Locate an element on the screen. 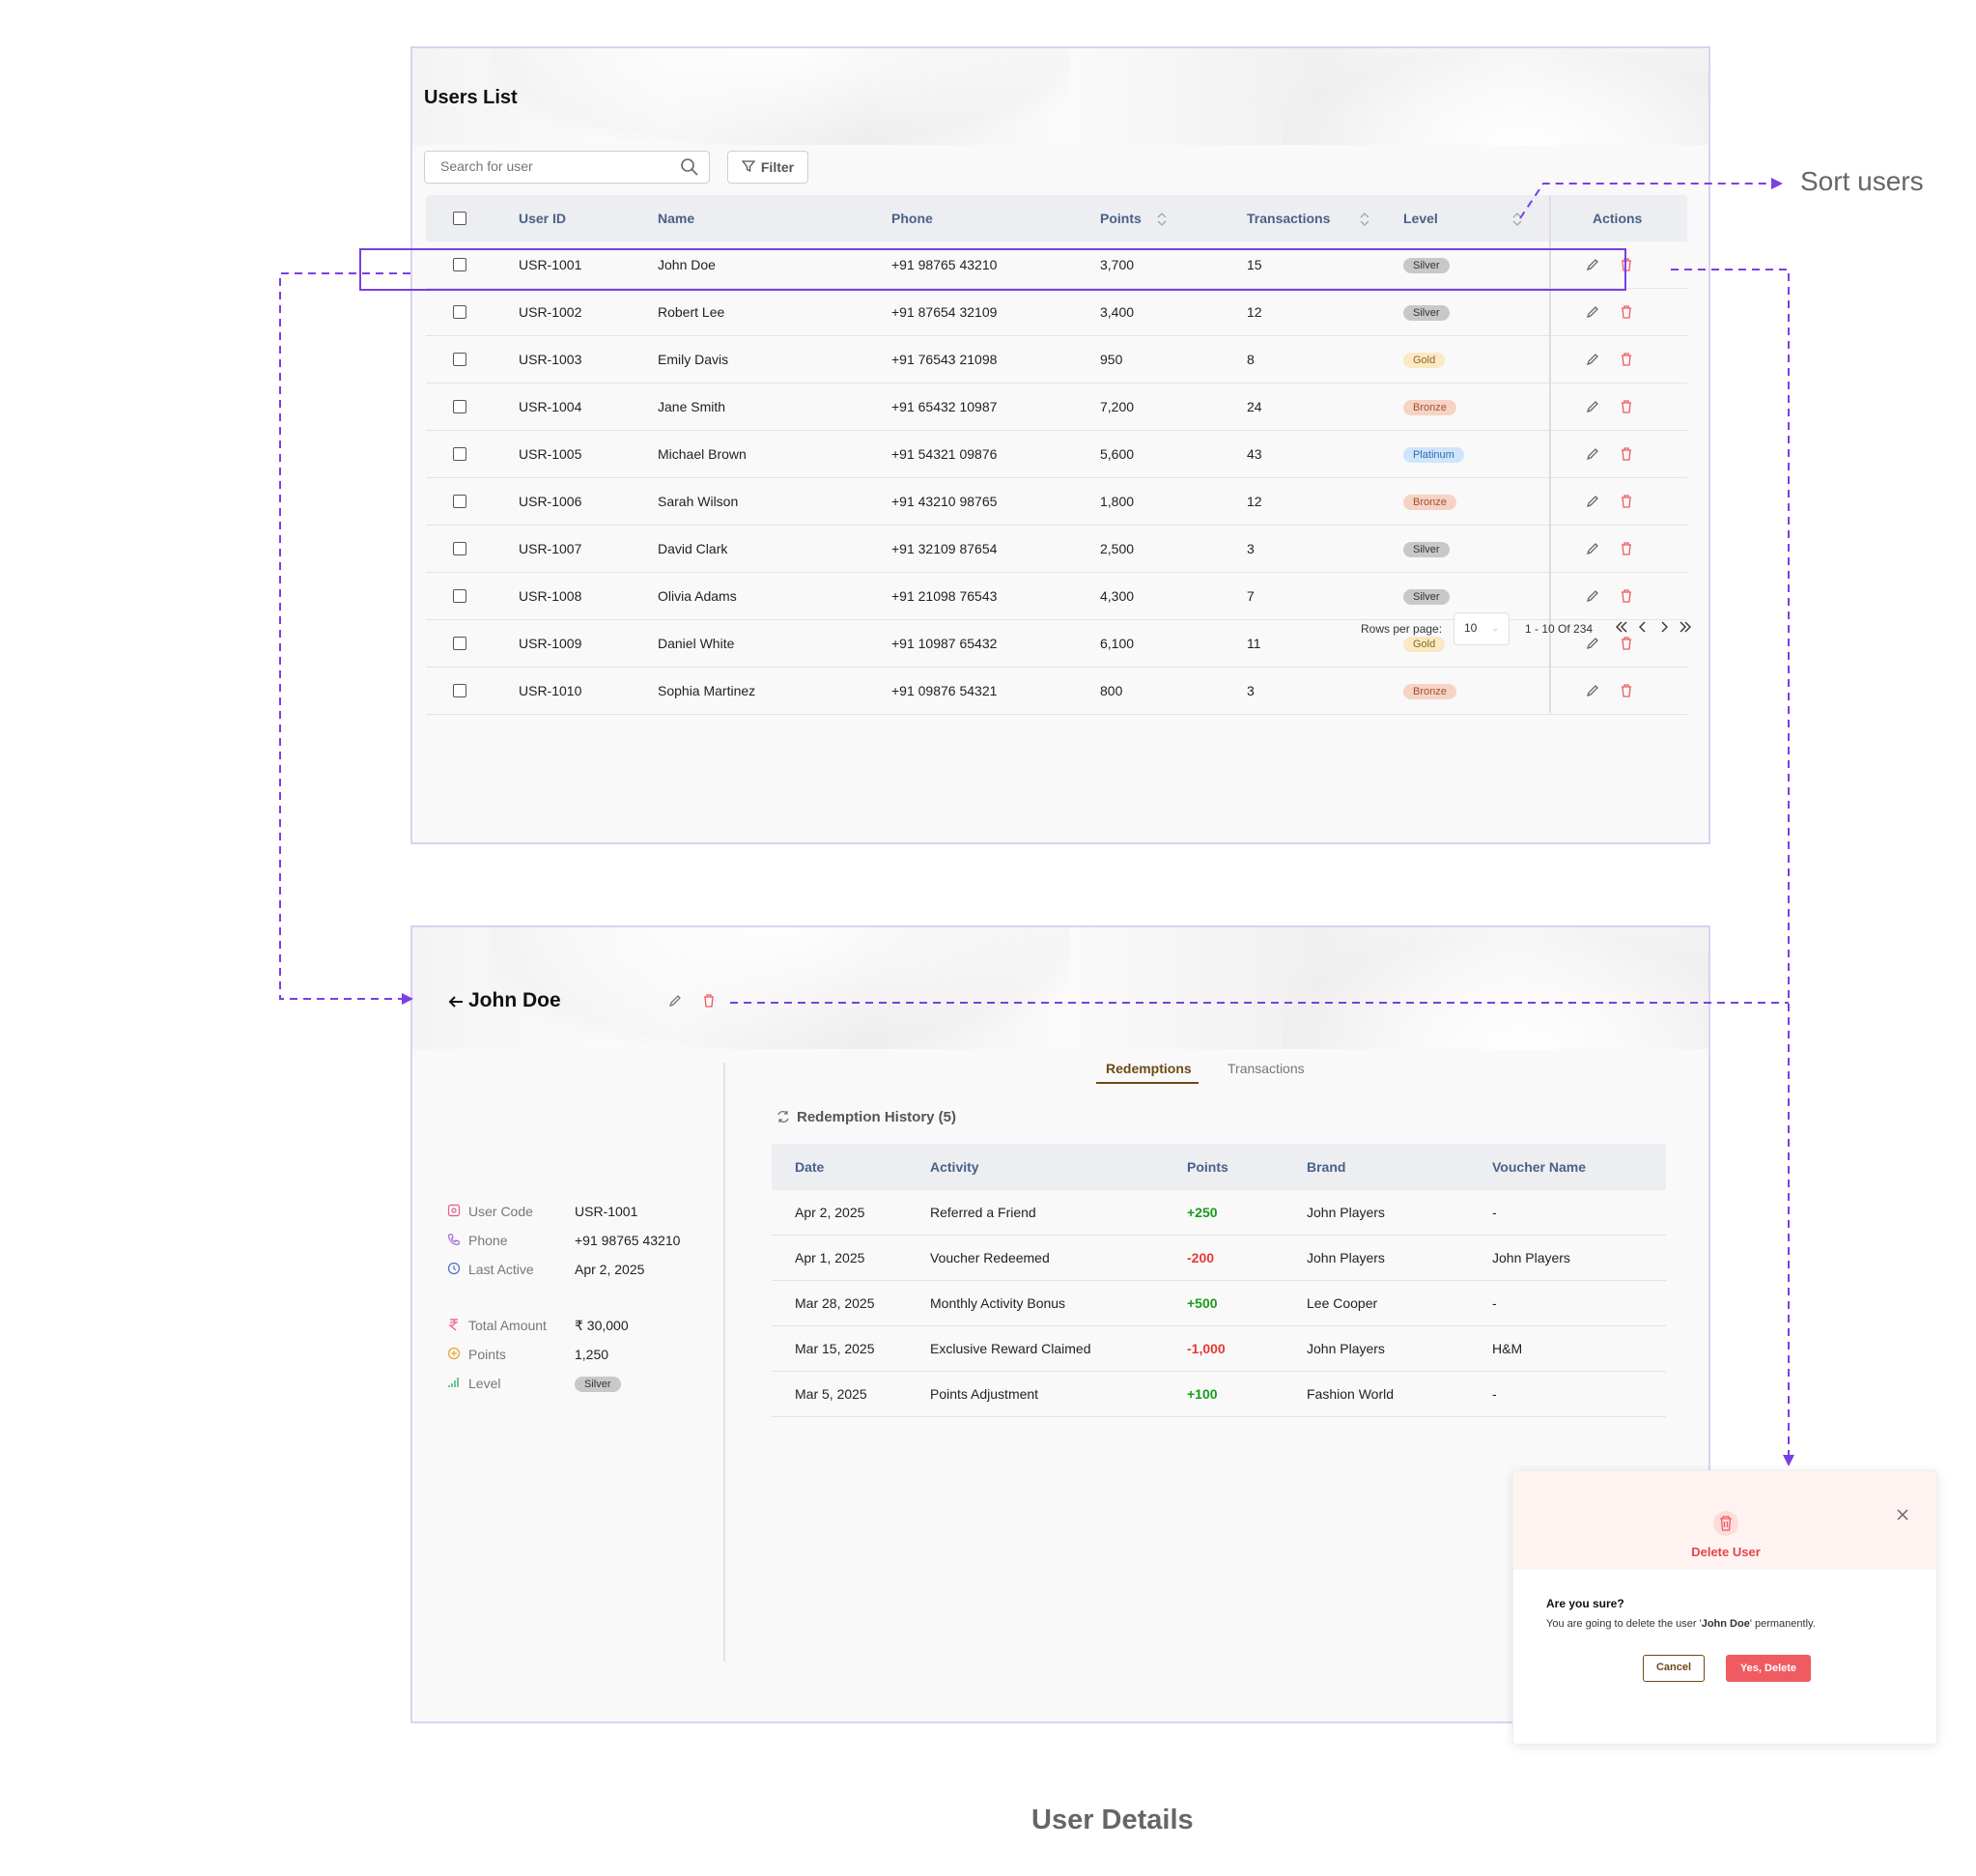 The width and height of the screenshot is (1976, 1876). detail-column-divider is located at coordinates (724, 1362).